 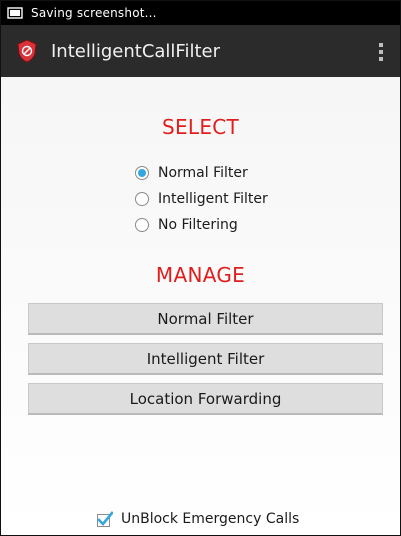 I want to click on location-forwarding-button: Location Forwarding, so click(x=205, y=399).